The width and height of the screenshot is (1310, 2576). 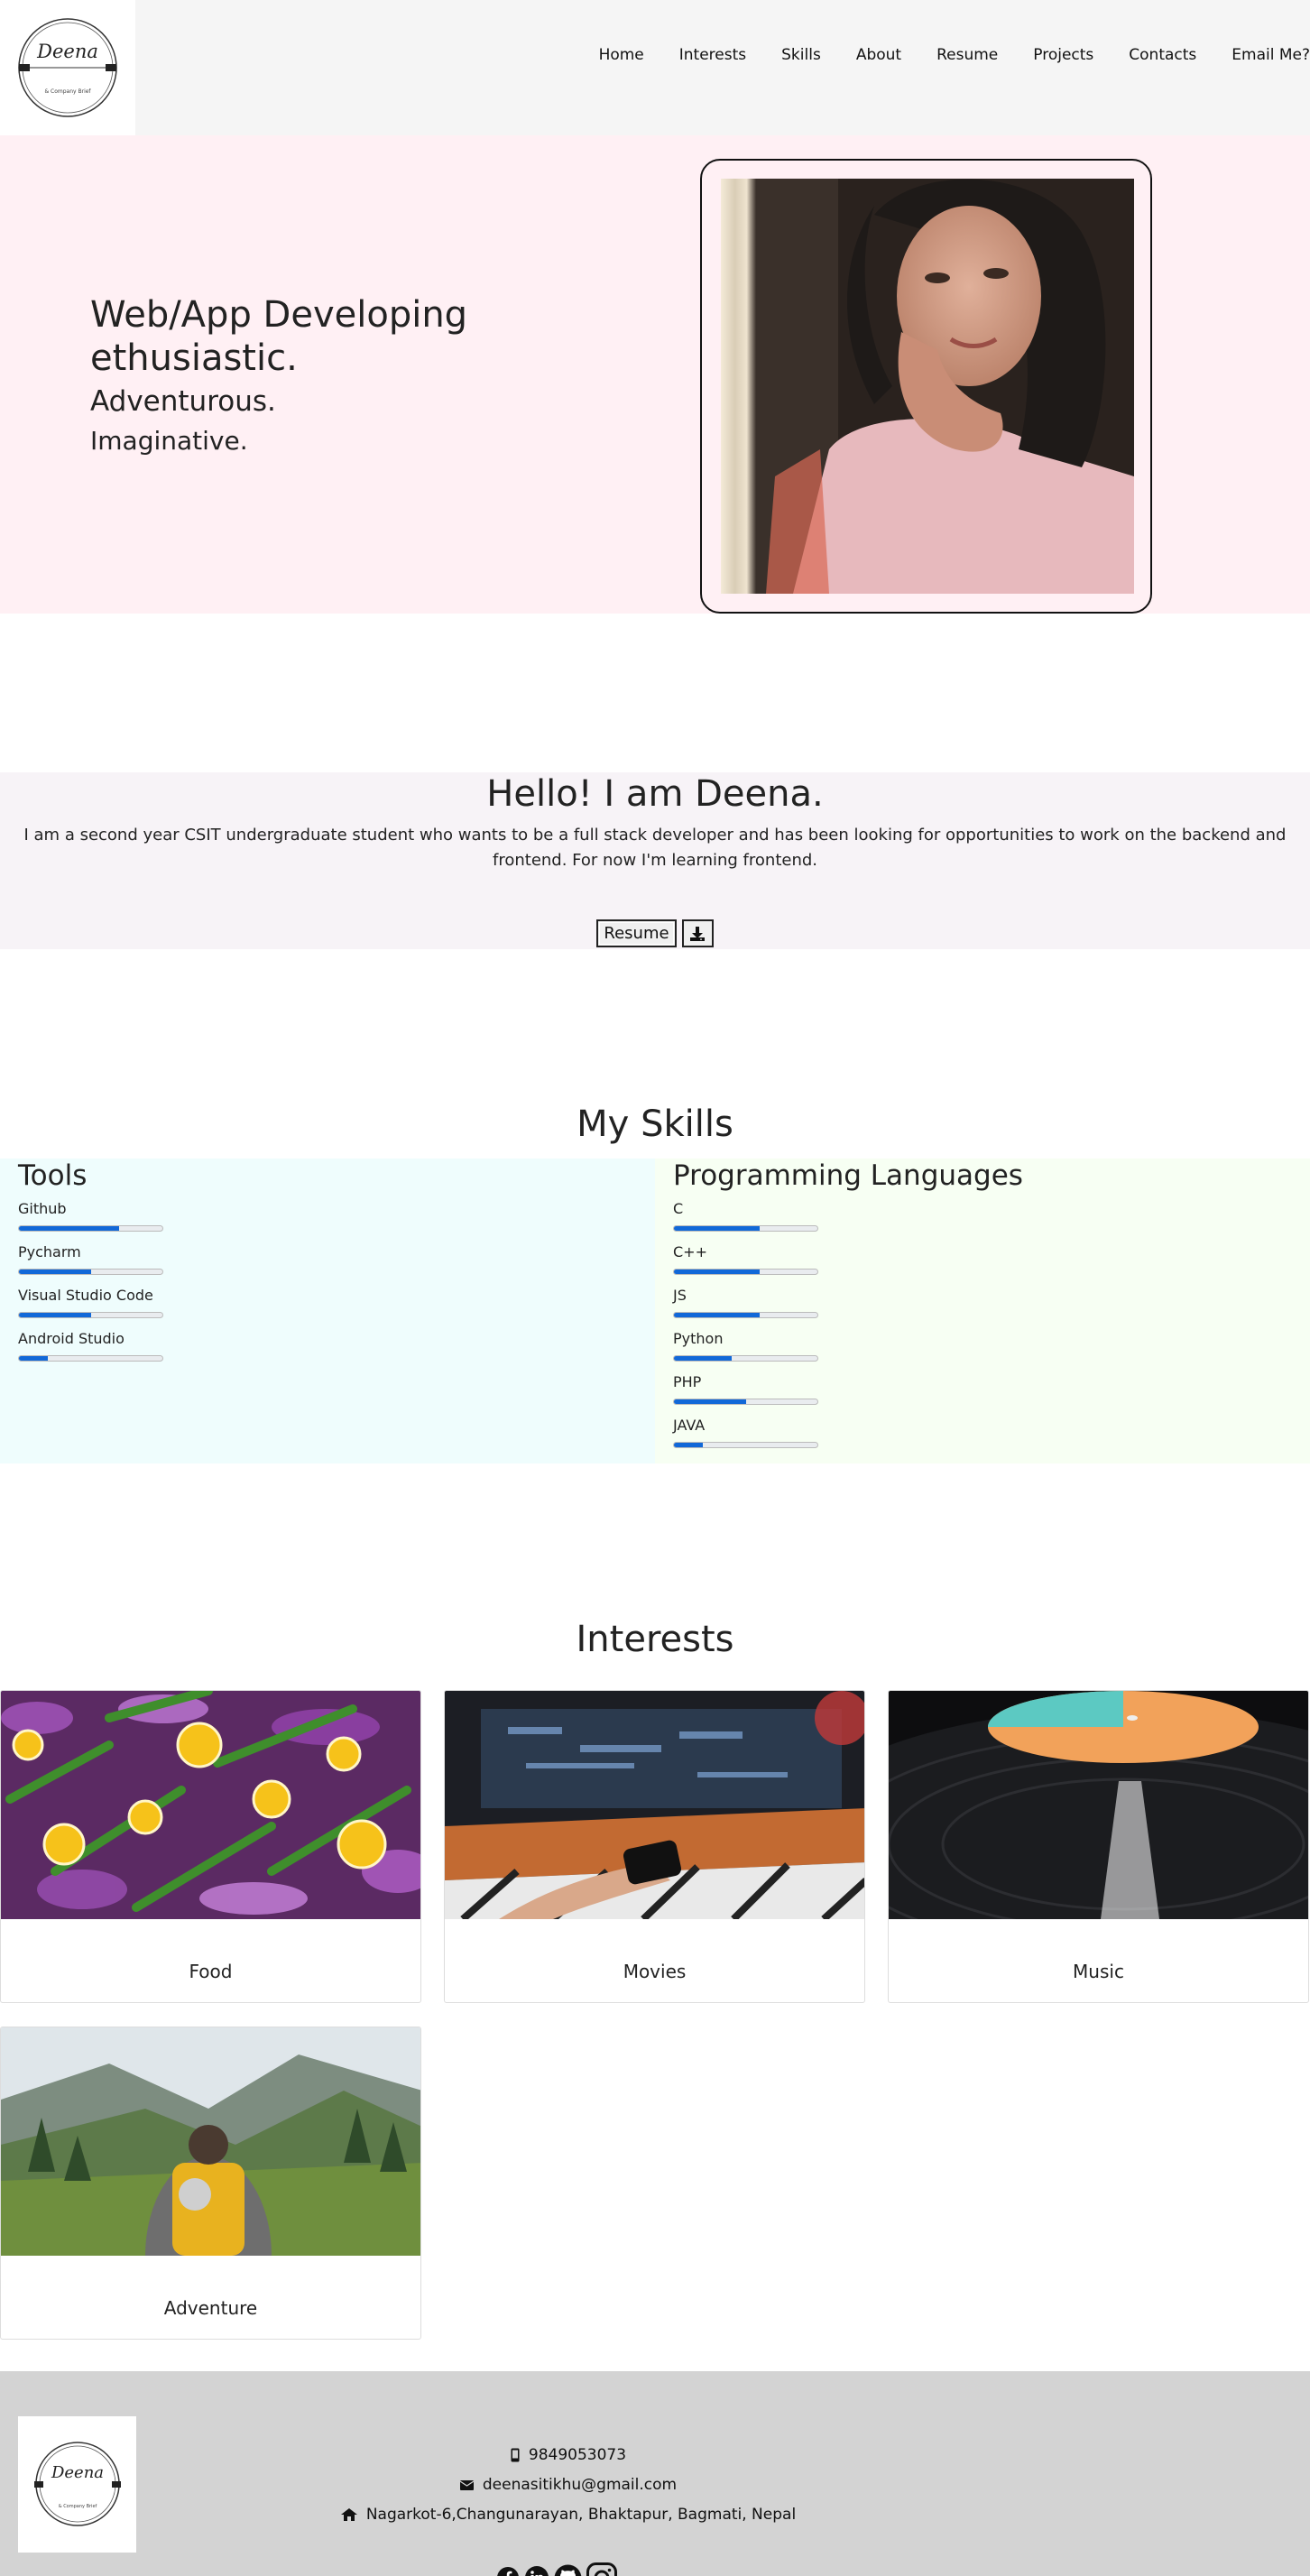 I want to click on linkedin-icon, so click(x=536, y=2570).